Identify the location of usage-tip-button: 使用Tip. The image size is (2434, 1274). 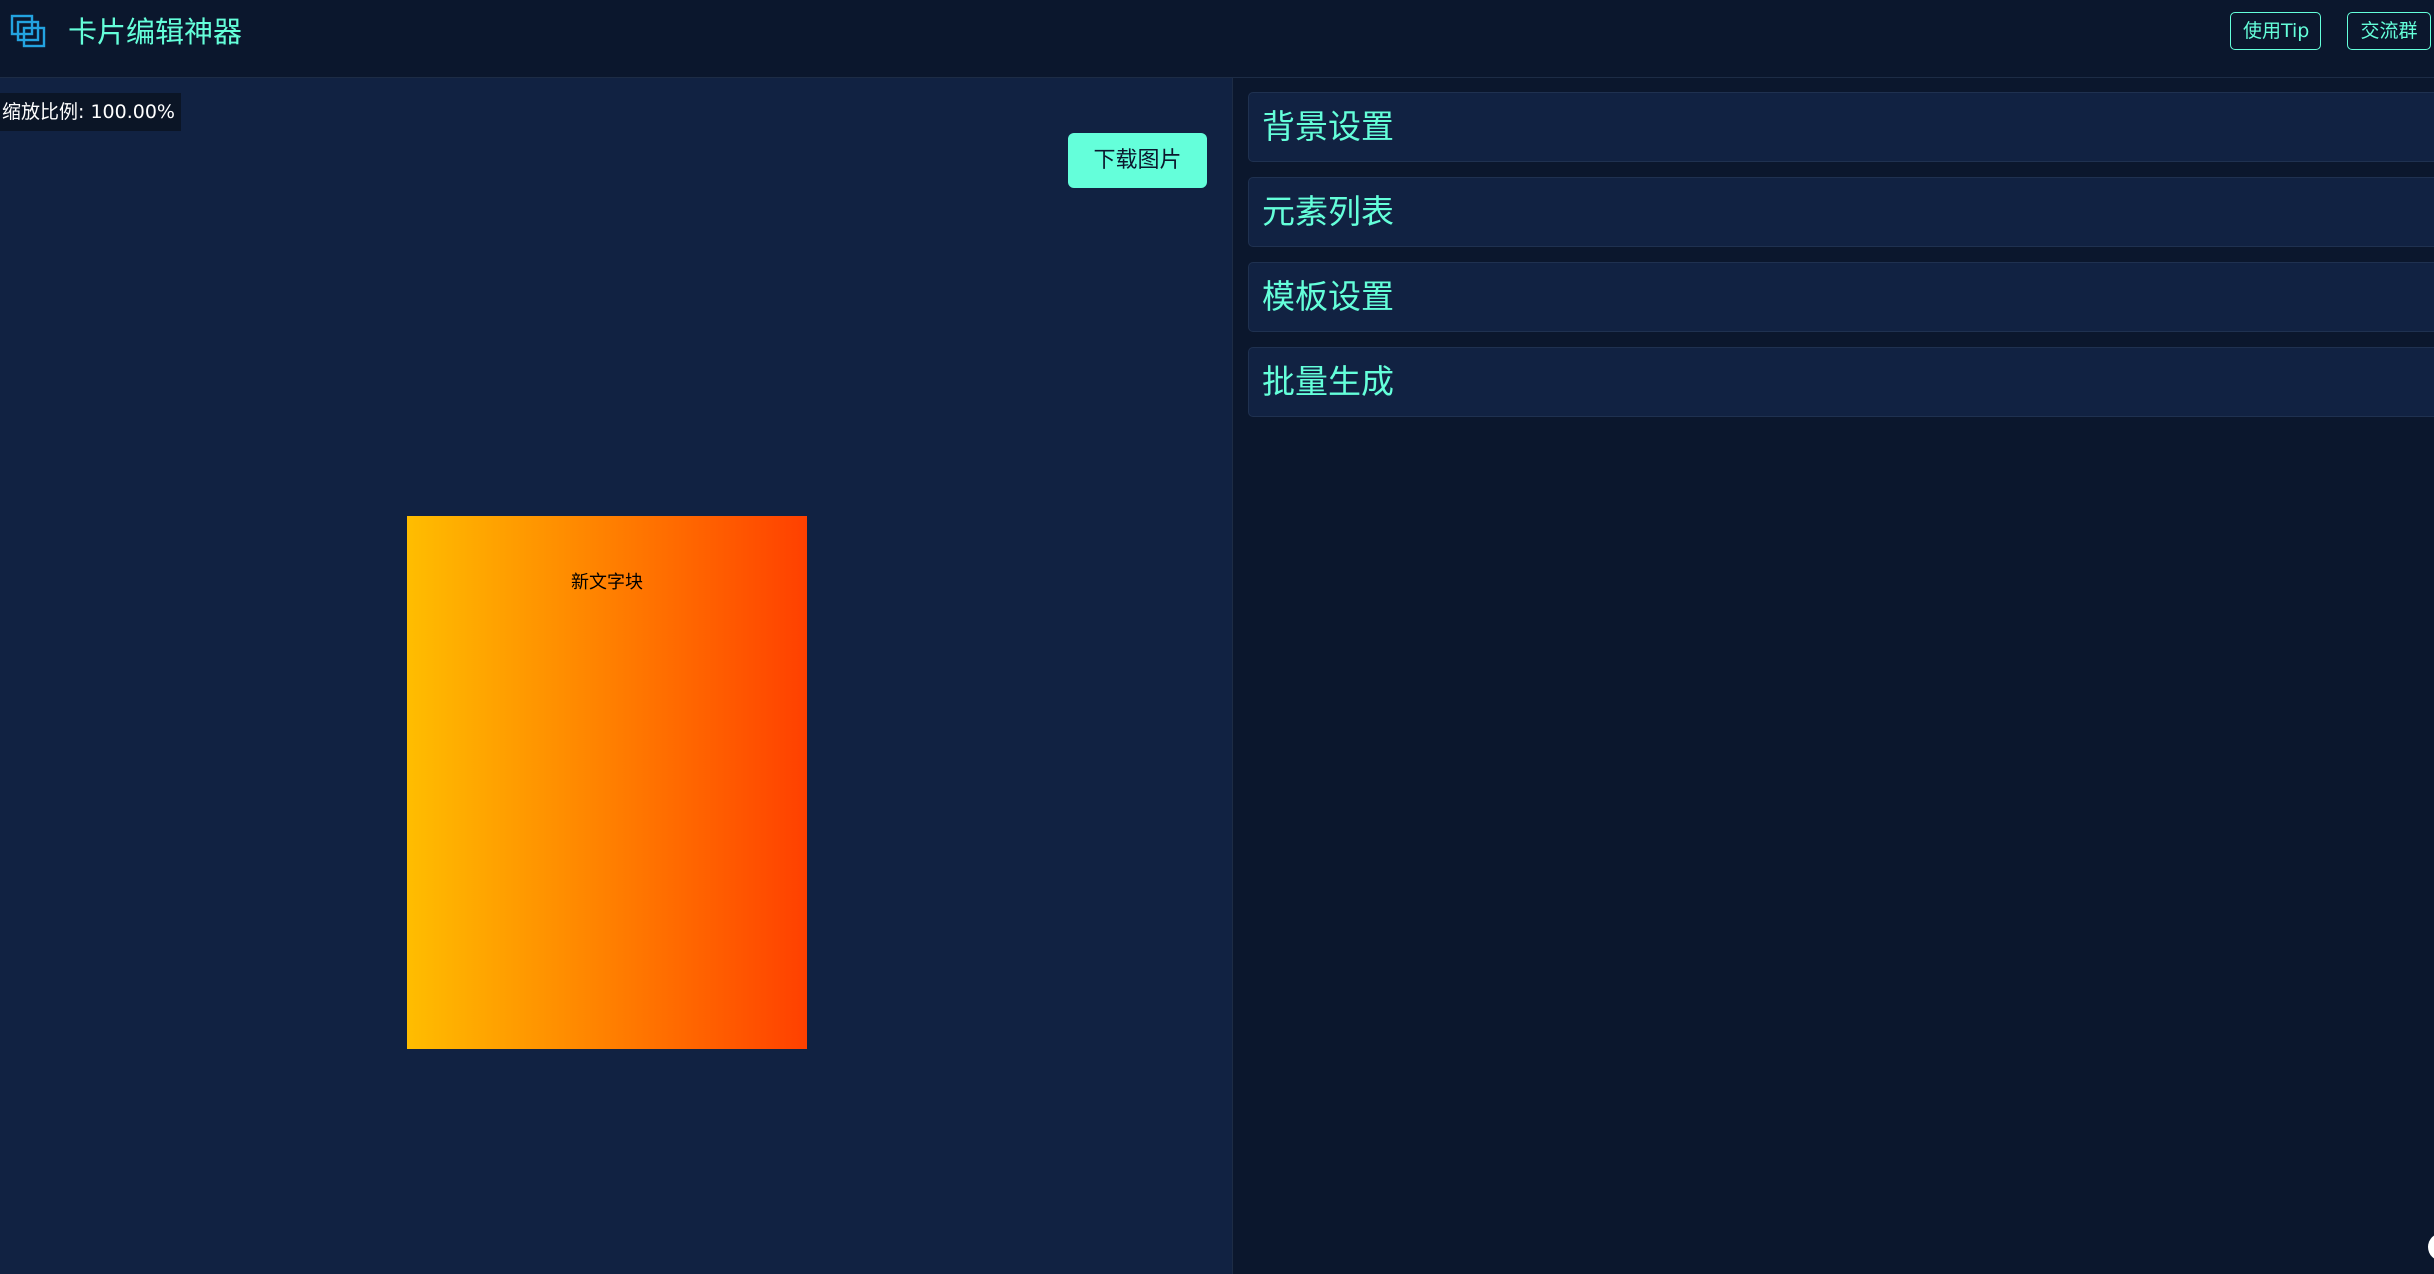
(2275, 31).